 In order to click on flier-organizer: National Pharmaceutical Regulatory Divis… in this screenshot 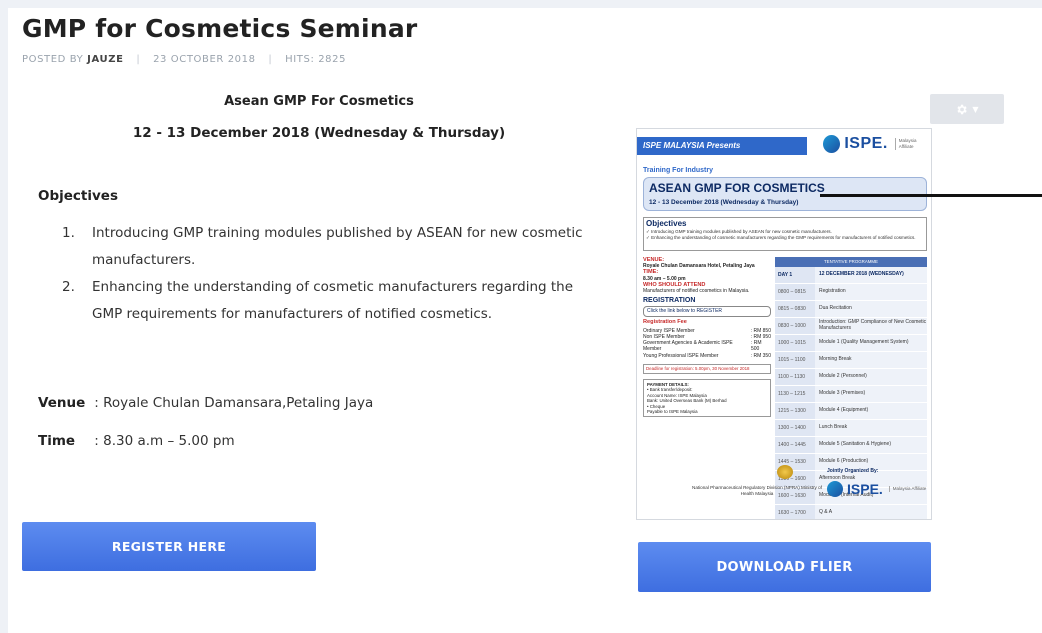, I will do `click(757, 490)`.